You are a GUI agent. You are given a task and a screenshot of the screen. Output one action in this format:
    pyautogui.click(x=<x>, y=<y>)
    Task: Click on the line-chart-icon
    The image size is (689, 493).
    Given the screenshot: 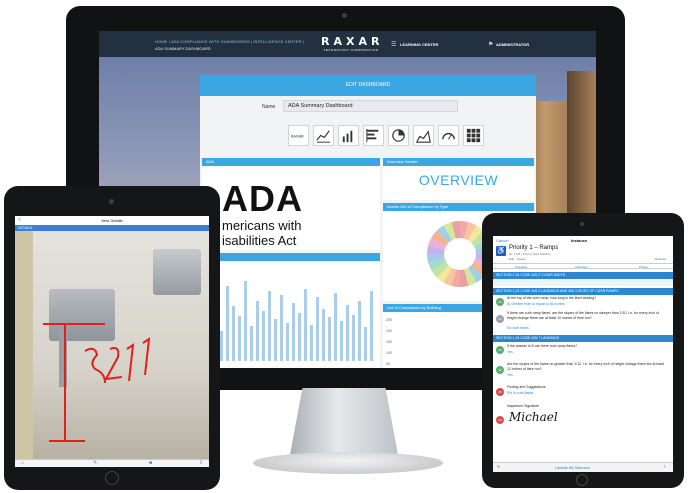 What is the action you would take?
    pyautogui.click(x=323, y=135)
    